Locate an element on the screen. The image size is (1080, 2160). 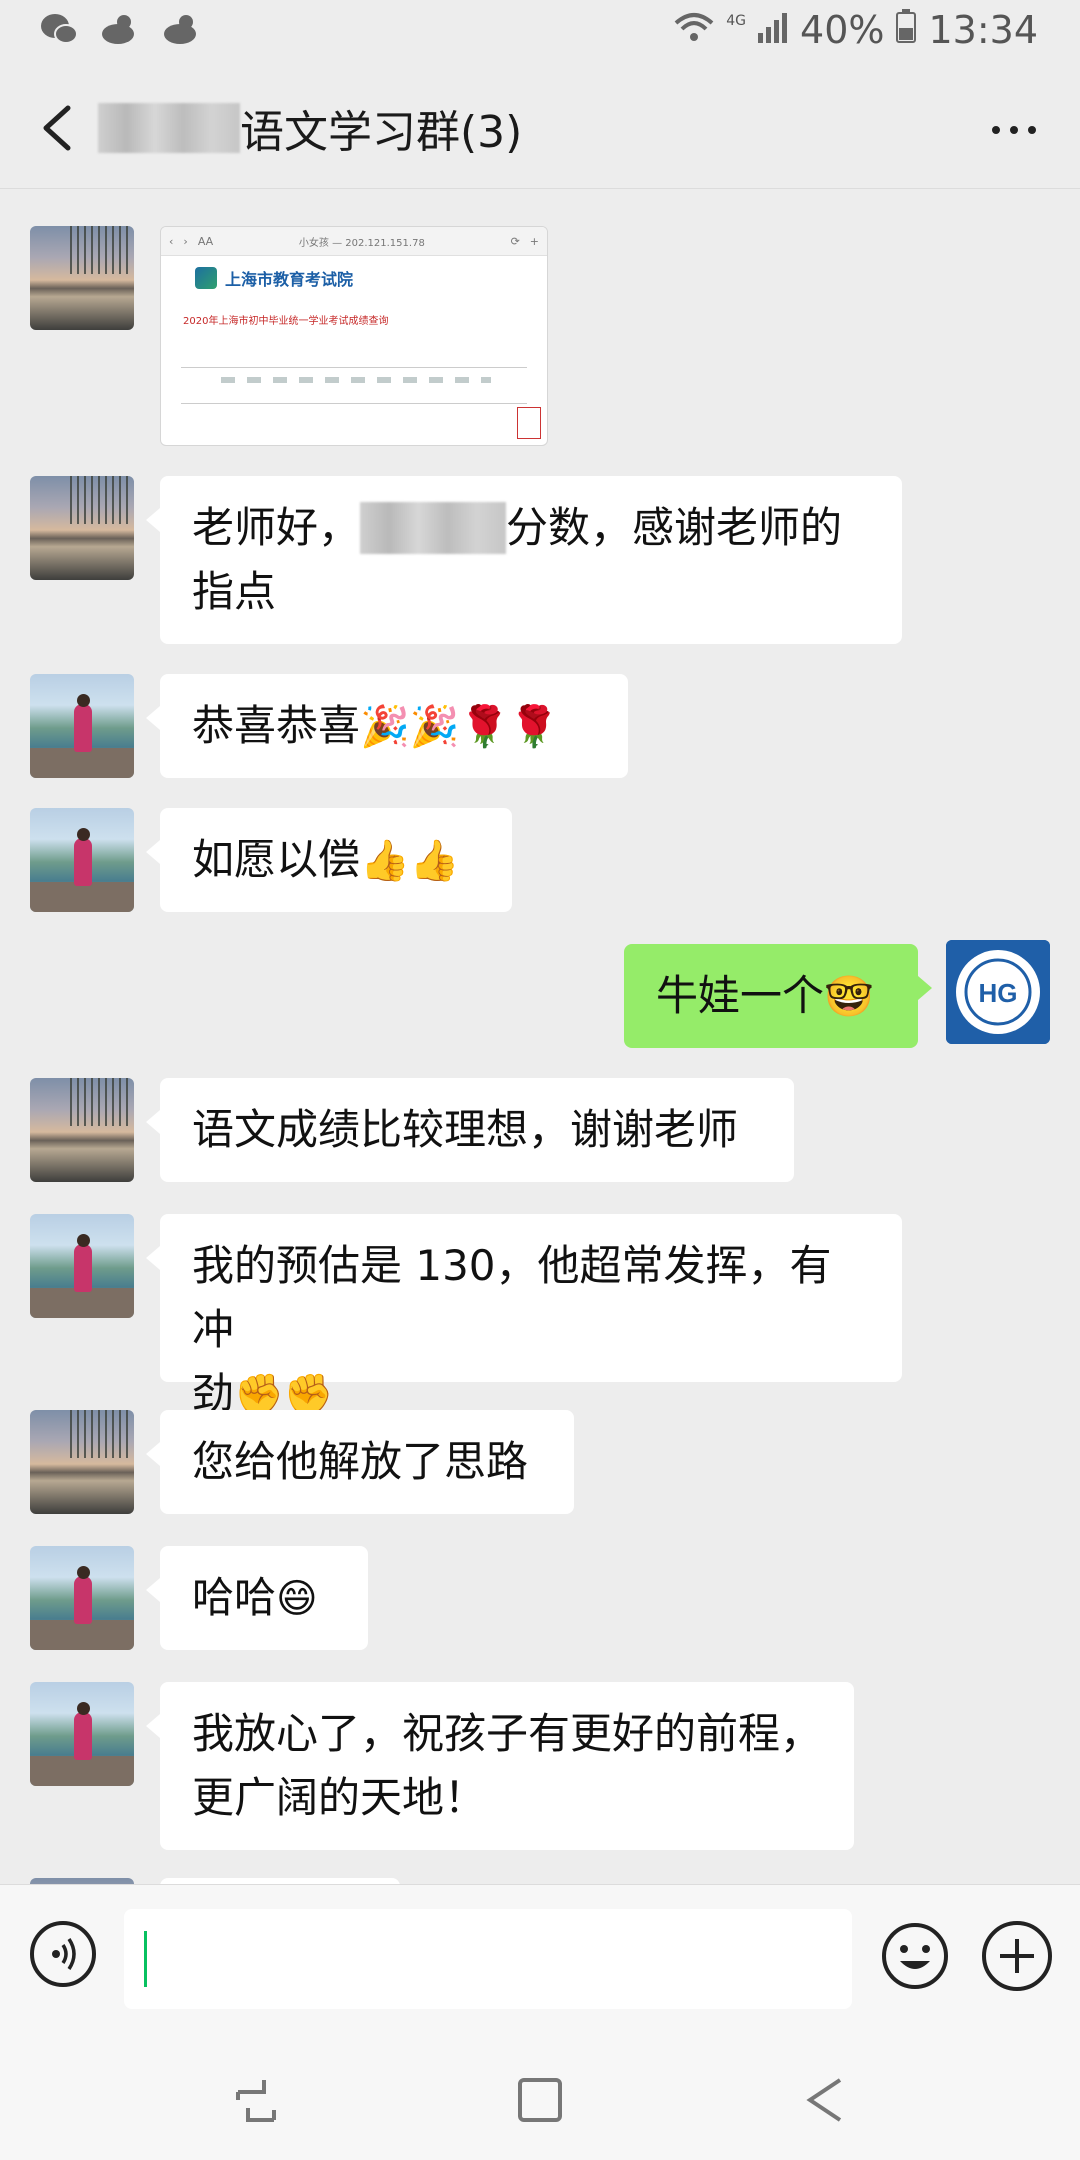
voice-icon is located at coordinates (64, 1954).